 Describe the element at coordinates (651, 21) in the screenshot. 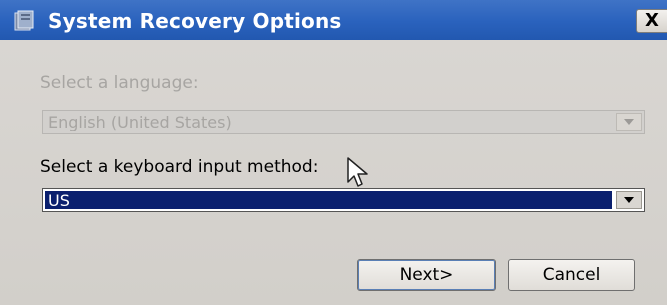

I see `close-button: X` at that location.